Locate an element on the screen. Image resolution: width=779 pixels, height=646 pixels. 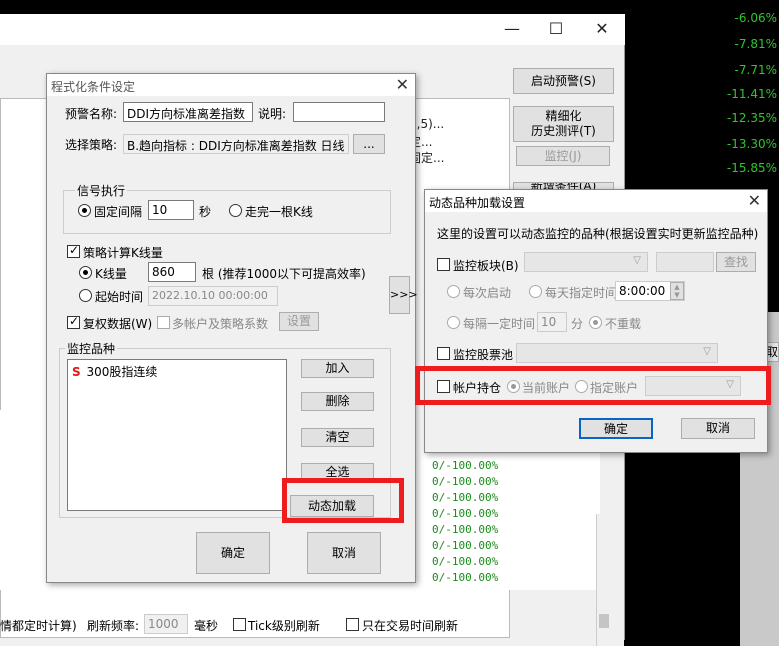
refresh-label: 刷新频率: is located at coordinates (113, 626).